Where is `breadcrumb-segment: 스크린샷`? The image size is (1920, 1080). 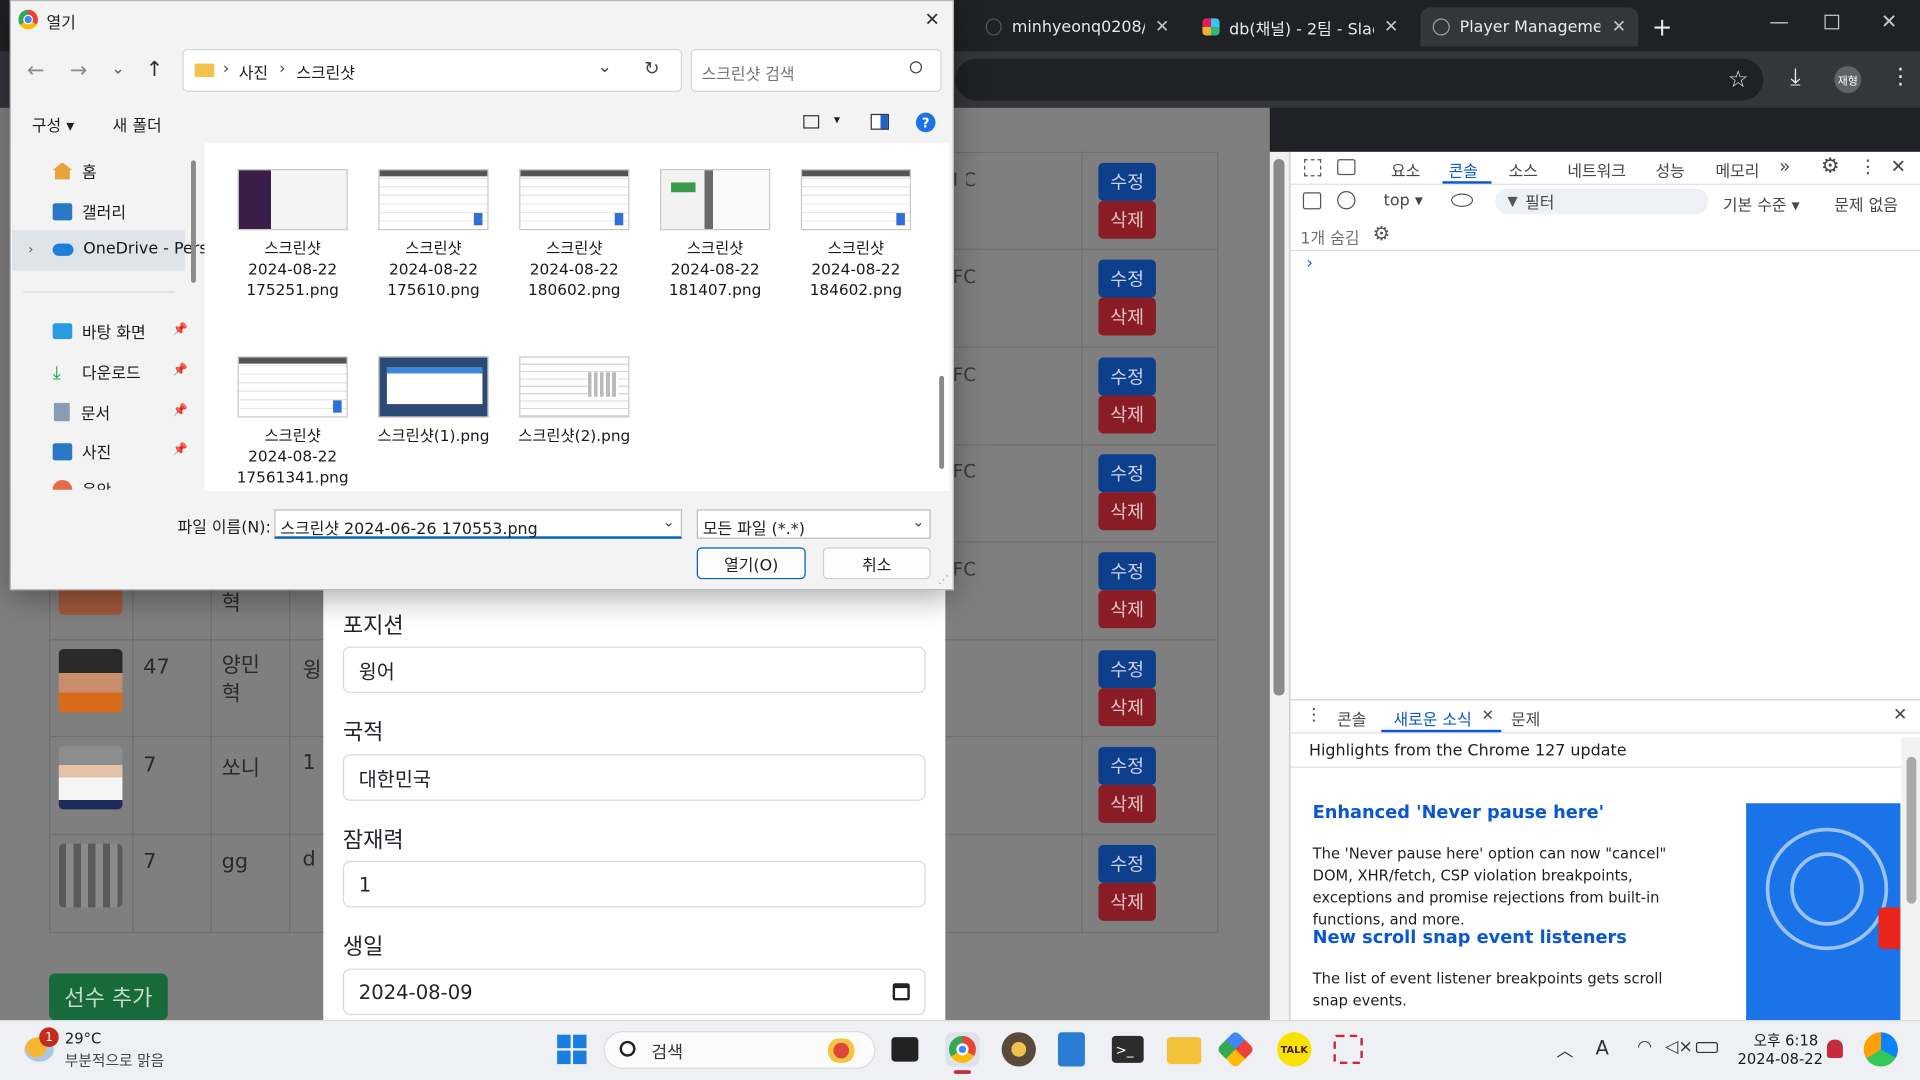
breadcrumb-segment: 스크린샷 is located at coordinates (325, 71).